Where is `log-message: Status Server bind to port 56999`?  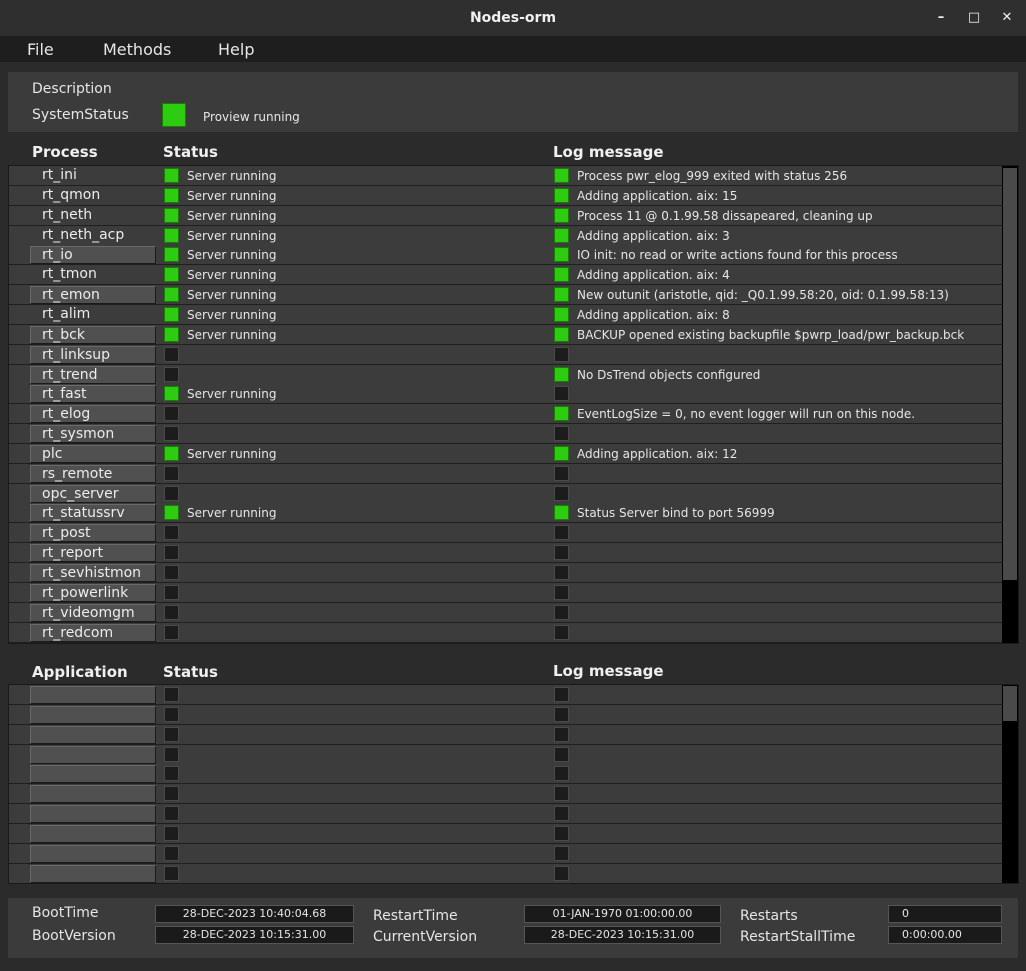 log-message: Status Server bind to port 56999 is located at coordinates (676, 513).